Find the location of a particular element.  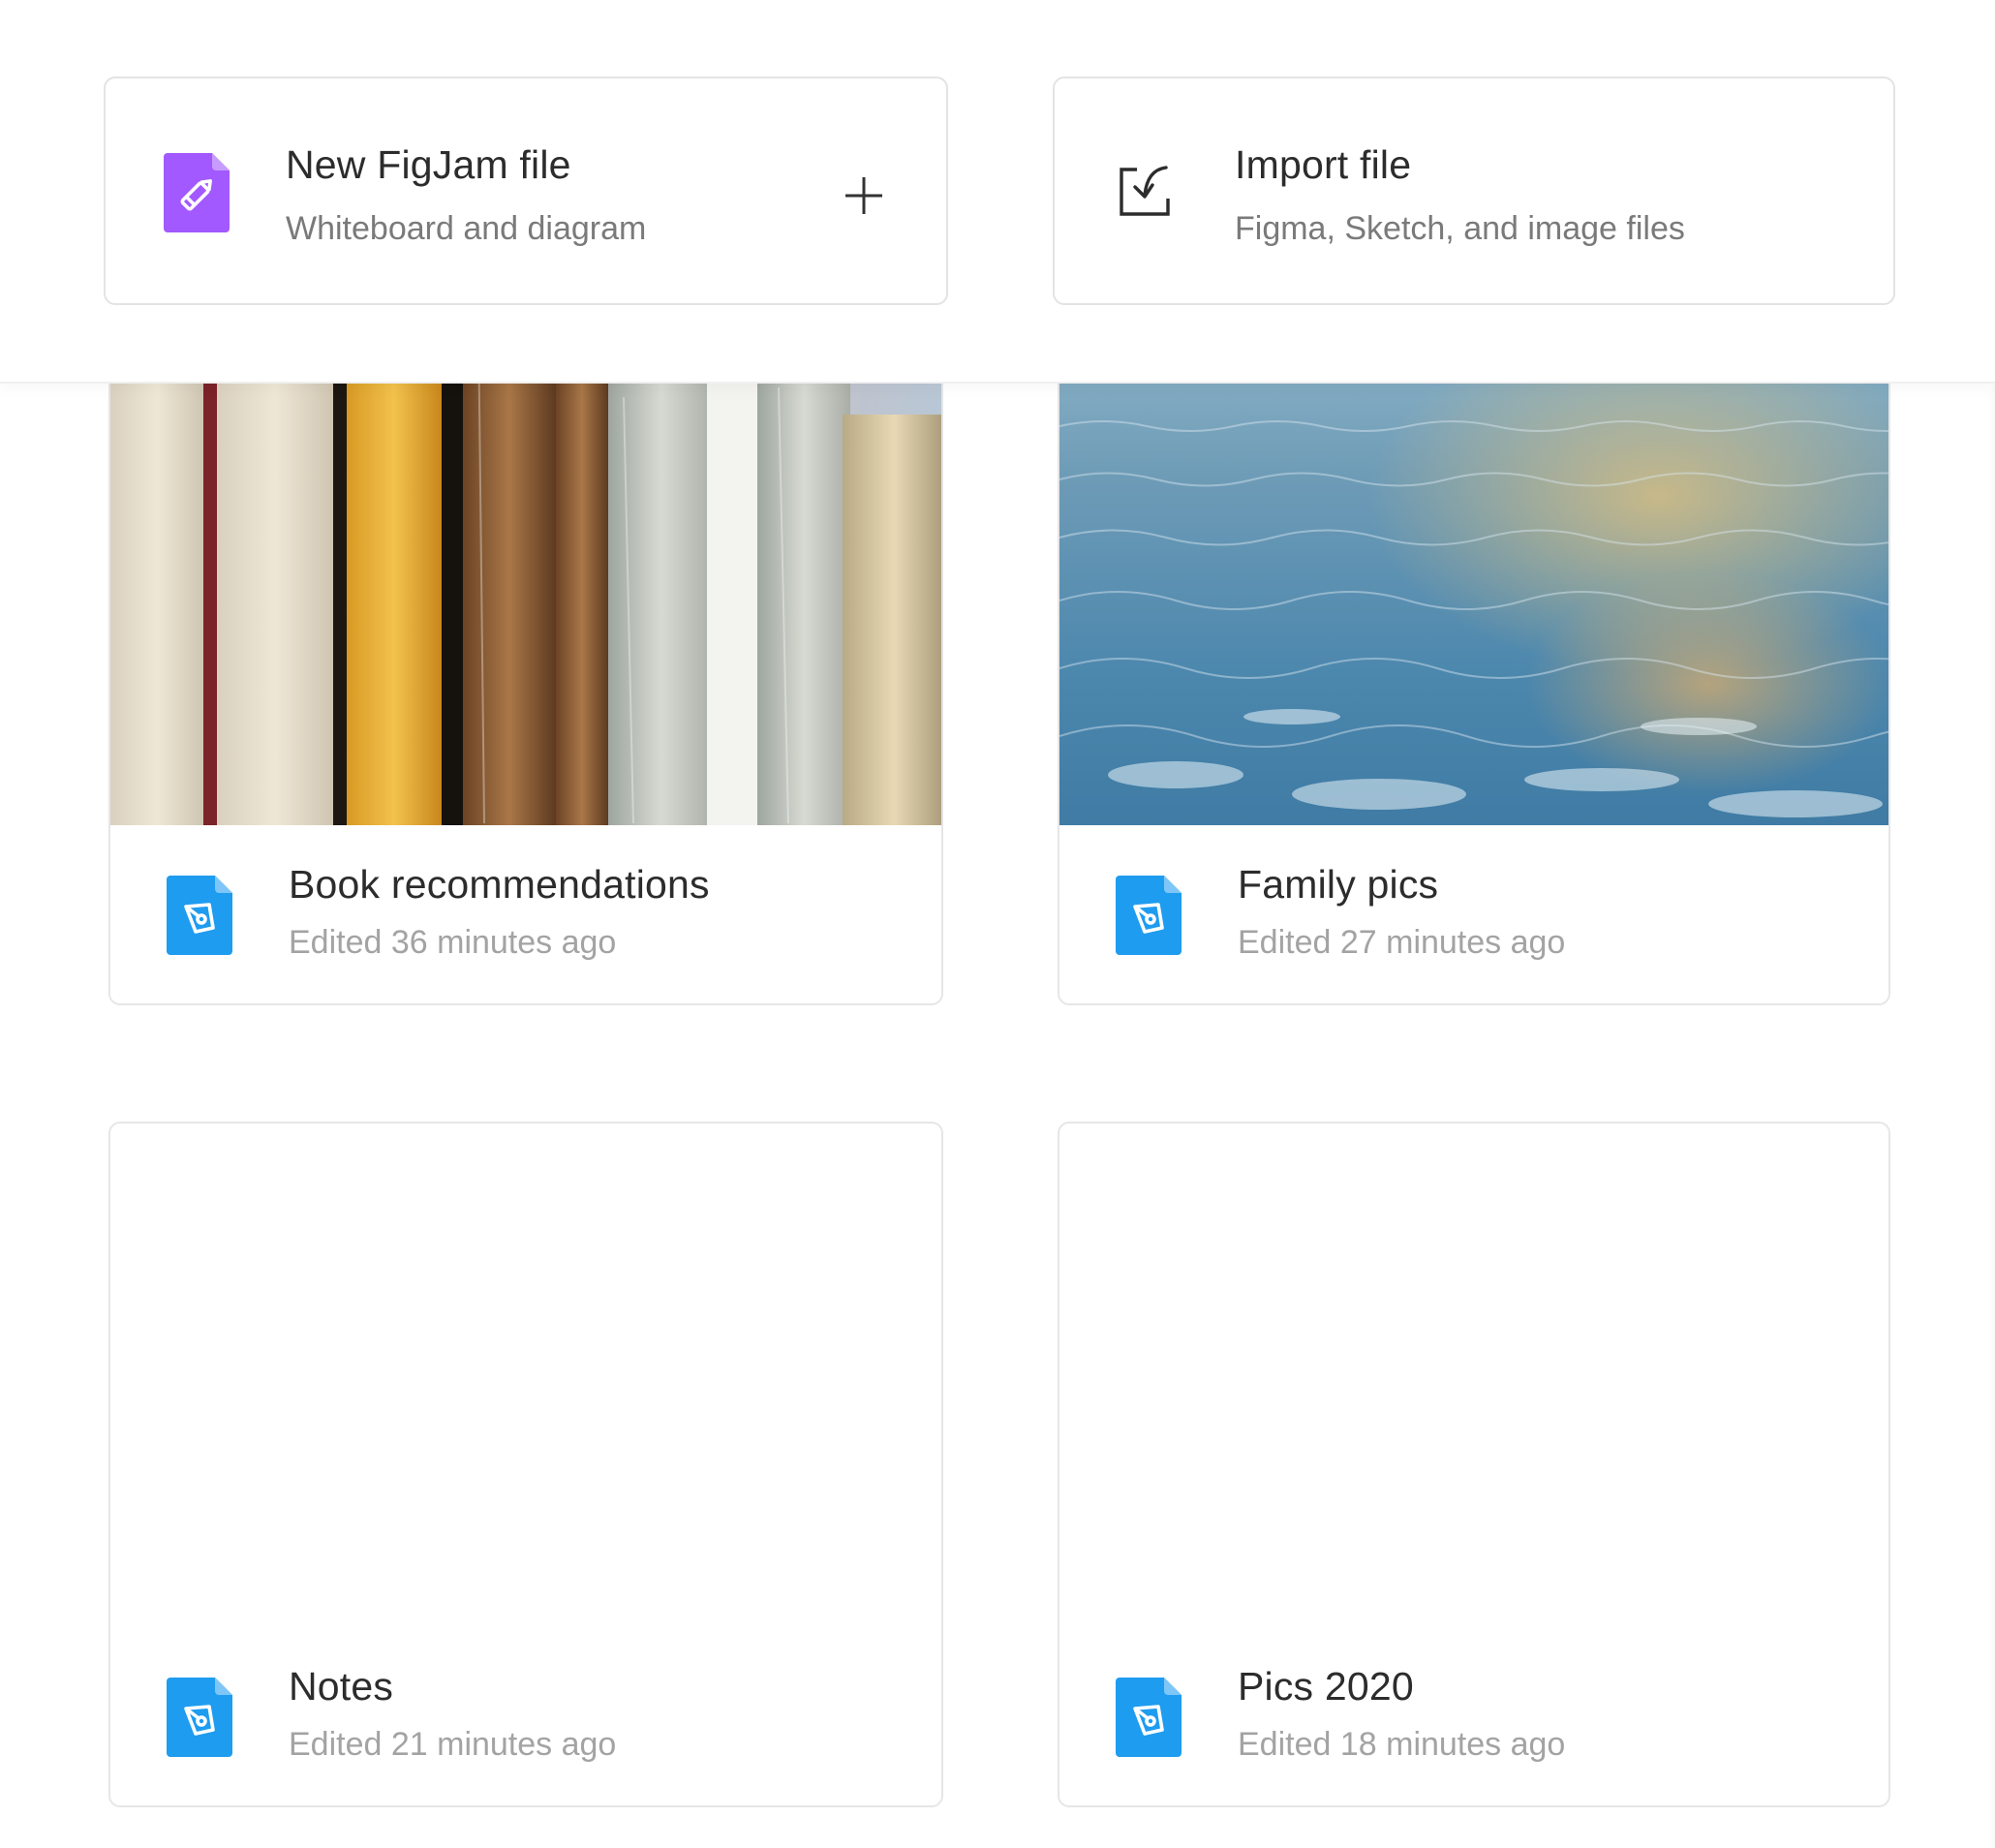

import-file-title: Import file is located at coordinates (1323, 164).